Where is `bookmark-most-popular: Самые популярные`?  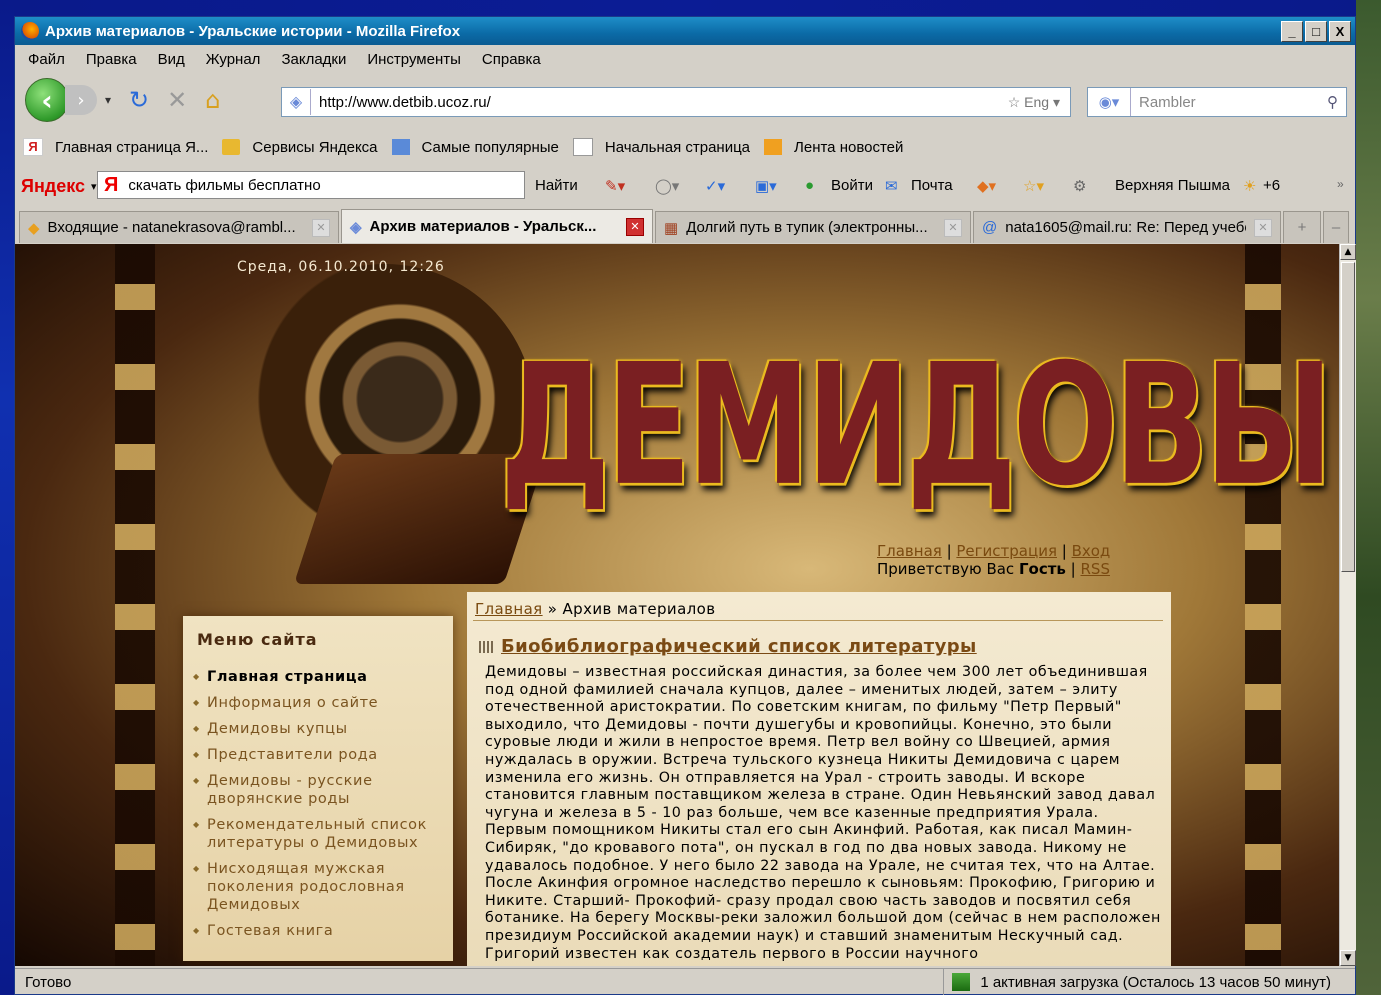
bookmark-most-popular: Самые популярные is located at coordinates (475, 147).